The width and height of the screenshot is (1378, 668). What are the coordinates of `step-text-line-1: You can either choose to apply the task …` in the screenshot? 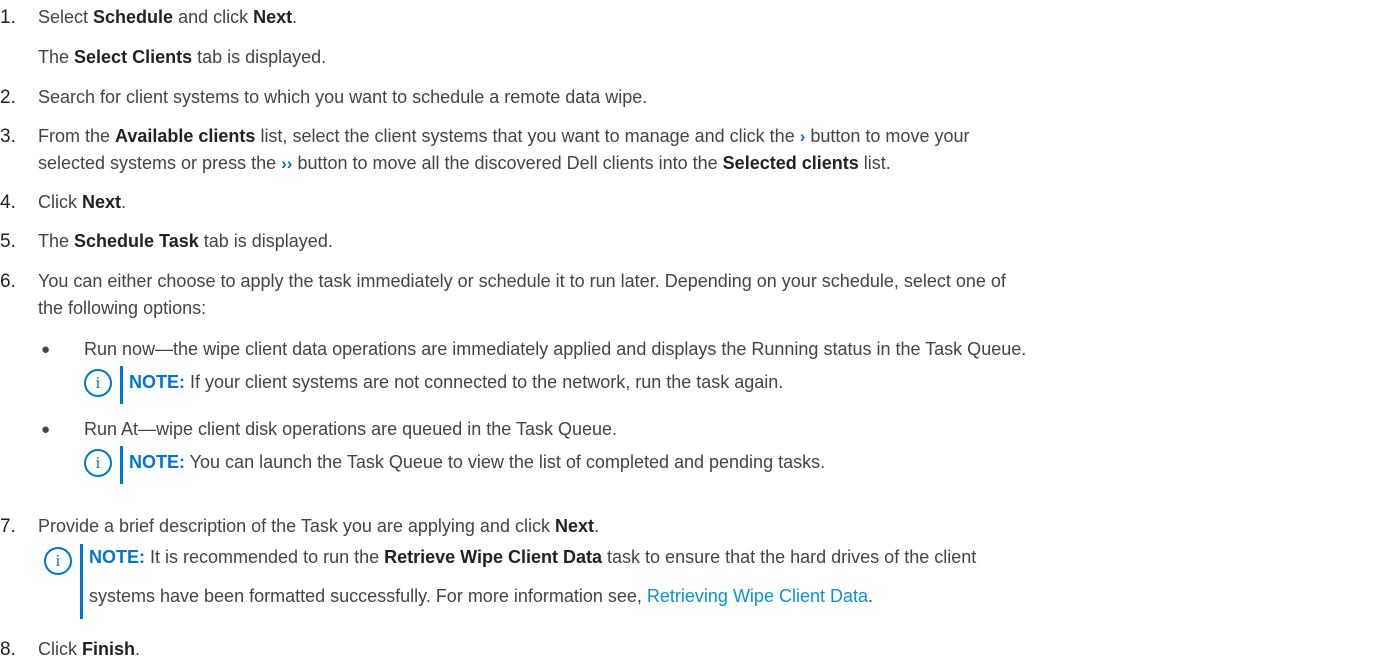 It's located at (522, 281).